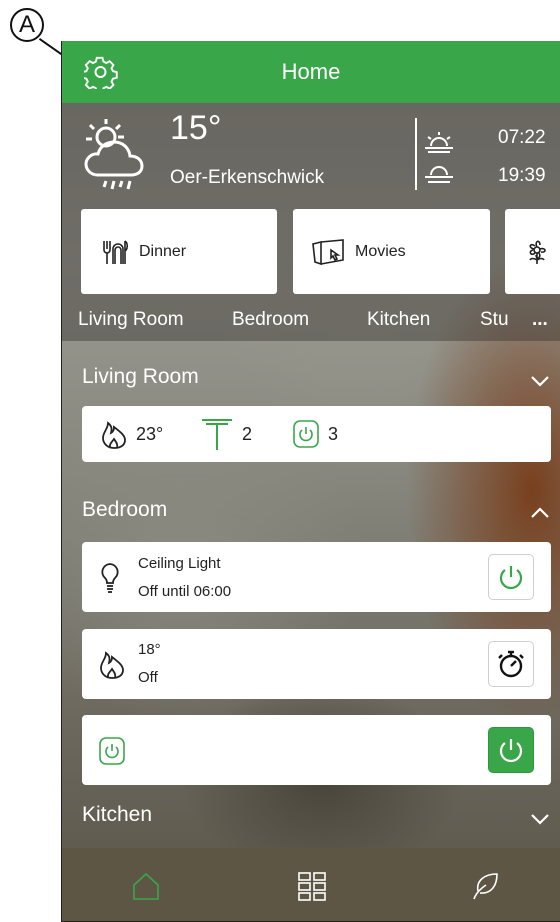 This screenshot has width=560, height=922. Describe the element at coordinates (328, 251) in the screenshot. I see `movies-icon` at that location.